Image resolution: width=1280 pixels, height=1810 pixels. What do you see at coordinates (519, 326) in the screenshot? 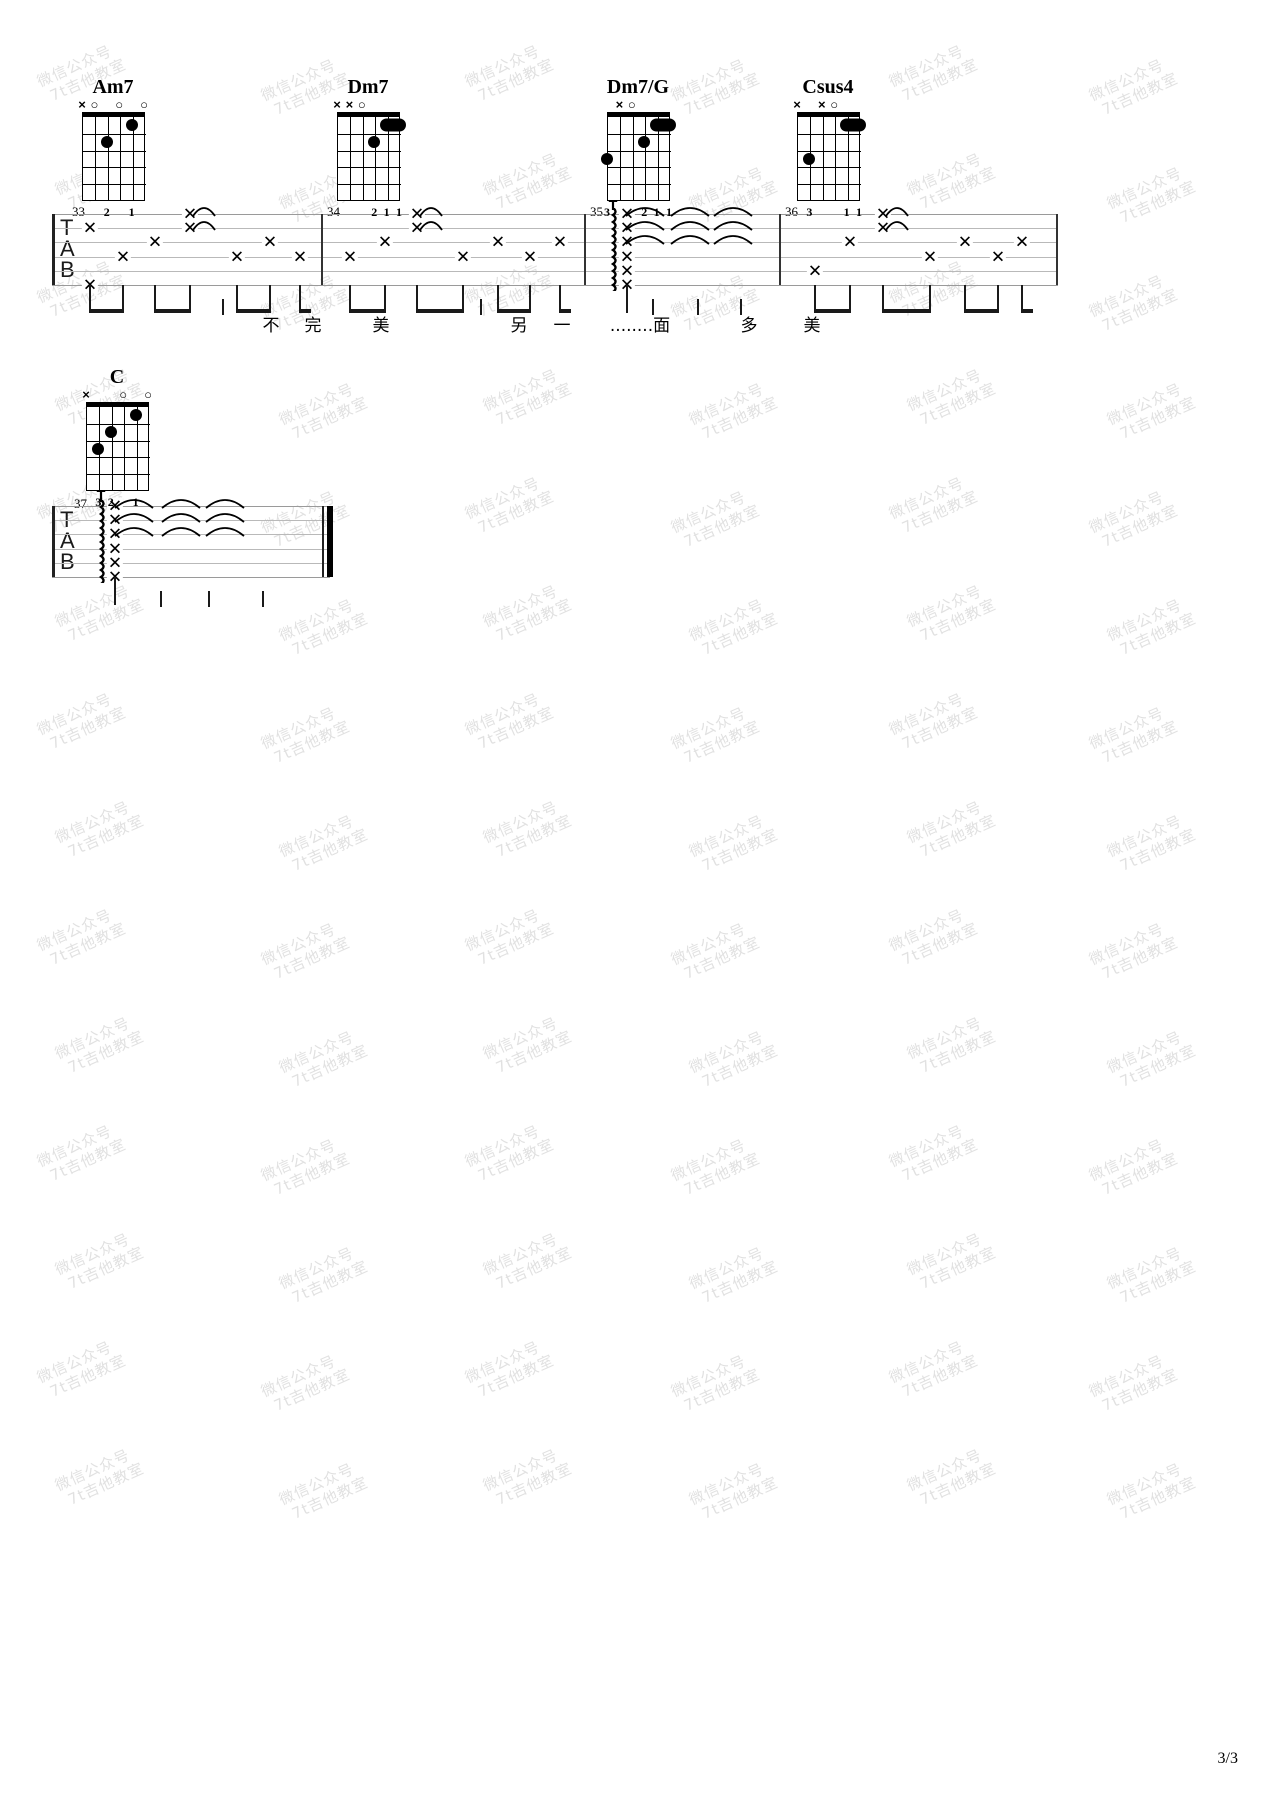
I see `lyric-syllable: 另` at bounding box center [519, 326].